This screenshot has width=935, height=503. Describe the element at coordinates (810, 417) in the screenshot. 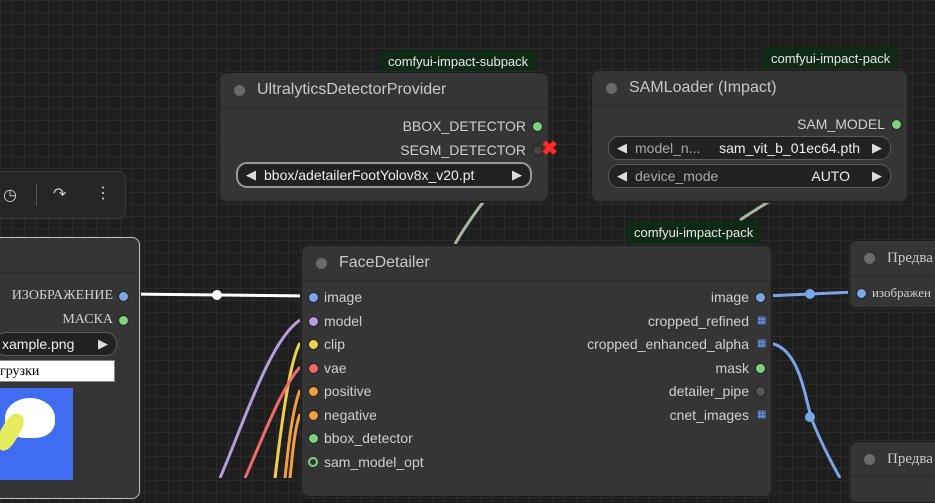

I see `wire-alpha-dot` at that location.